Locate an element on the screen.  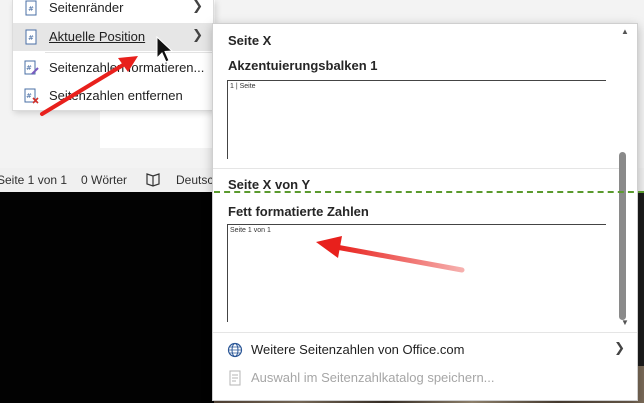
mouse-cursor-icon is located at coordinates (165, 49).